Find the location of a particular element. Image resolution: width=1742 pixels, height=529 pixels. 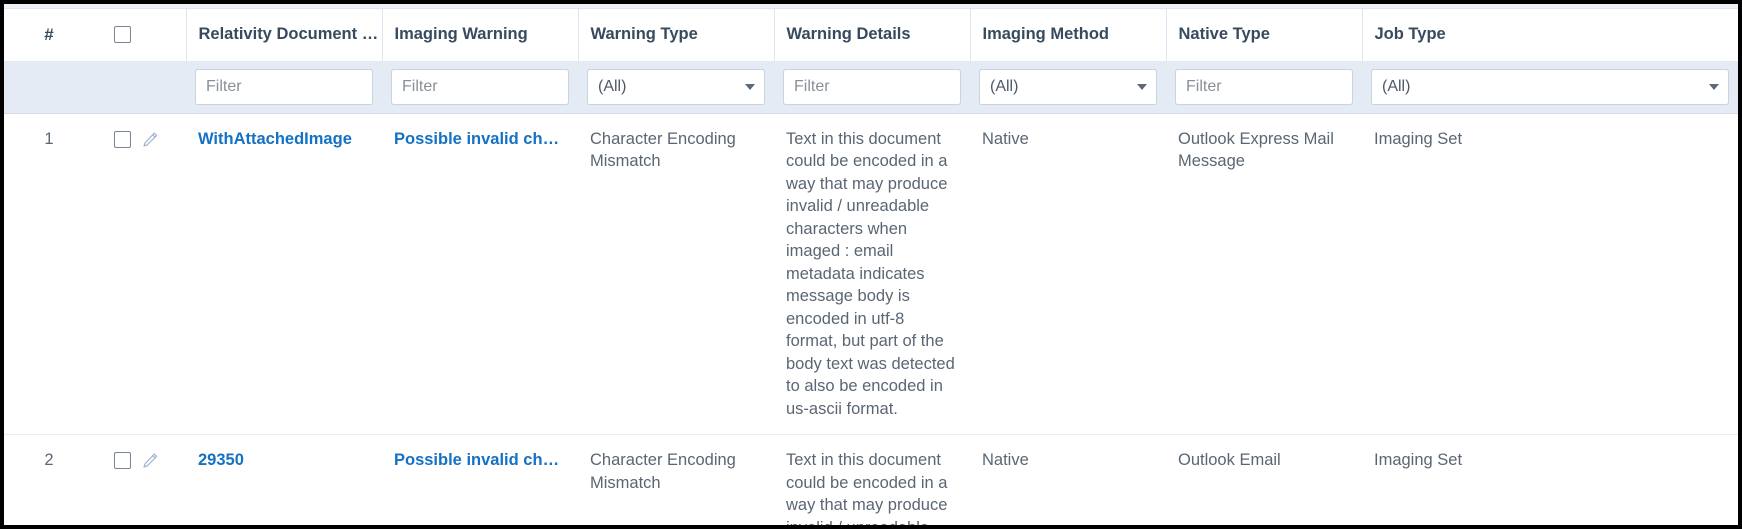

filter-input-warning-details is located at coordinates (872, 87).